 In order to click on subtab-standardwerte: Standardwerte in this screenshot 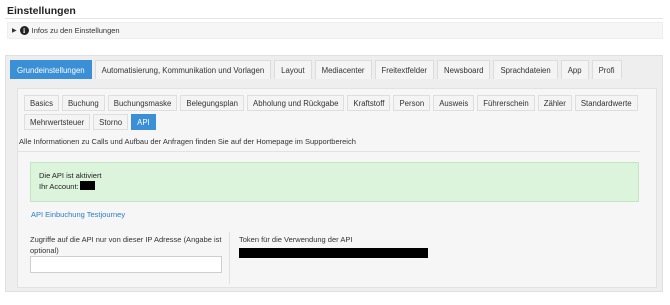, I will do `click(606, 103)`.